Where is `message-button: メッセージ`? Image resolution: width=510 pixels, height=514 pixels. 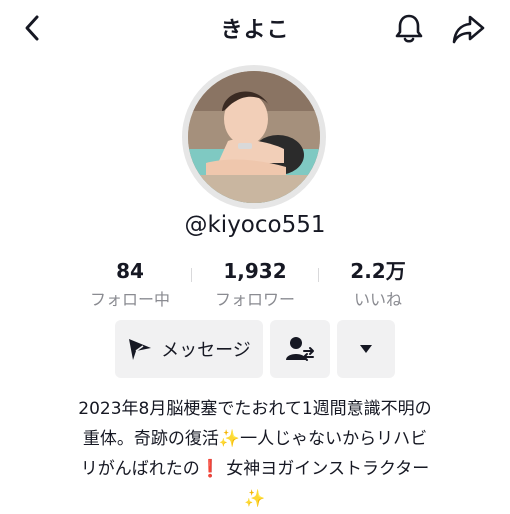
message-button: メッセージ is located at coordinates (189, 349).